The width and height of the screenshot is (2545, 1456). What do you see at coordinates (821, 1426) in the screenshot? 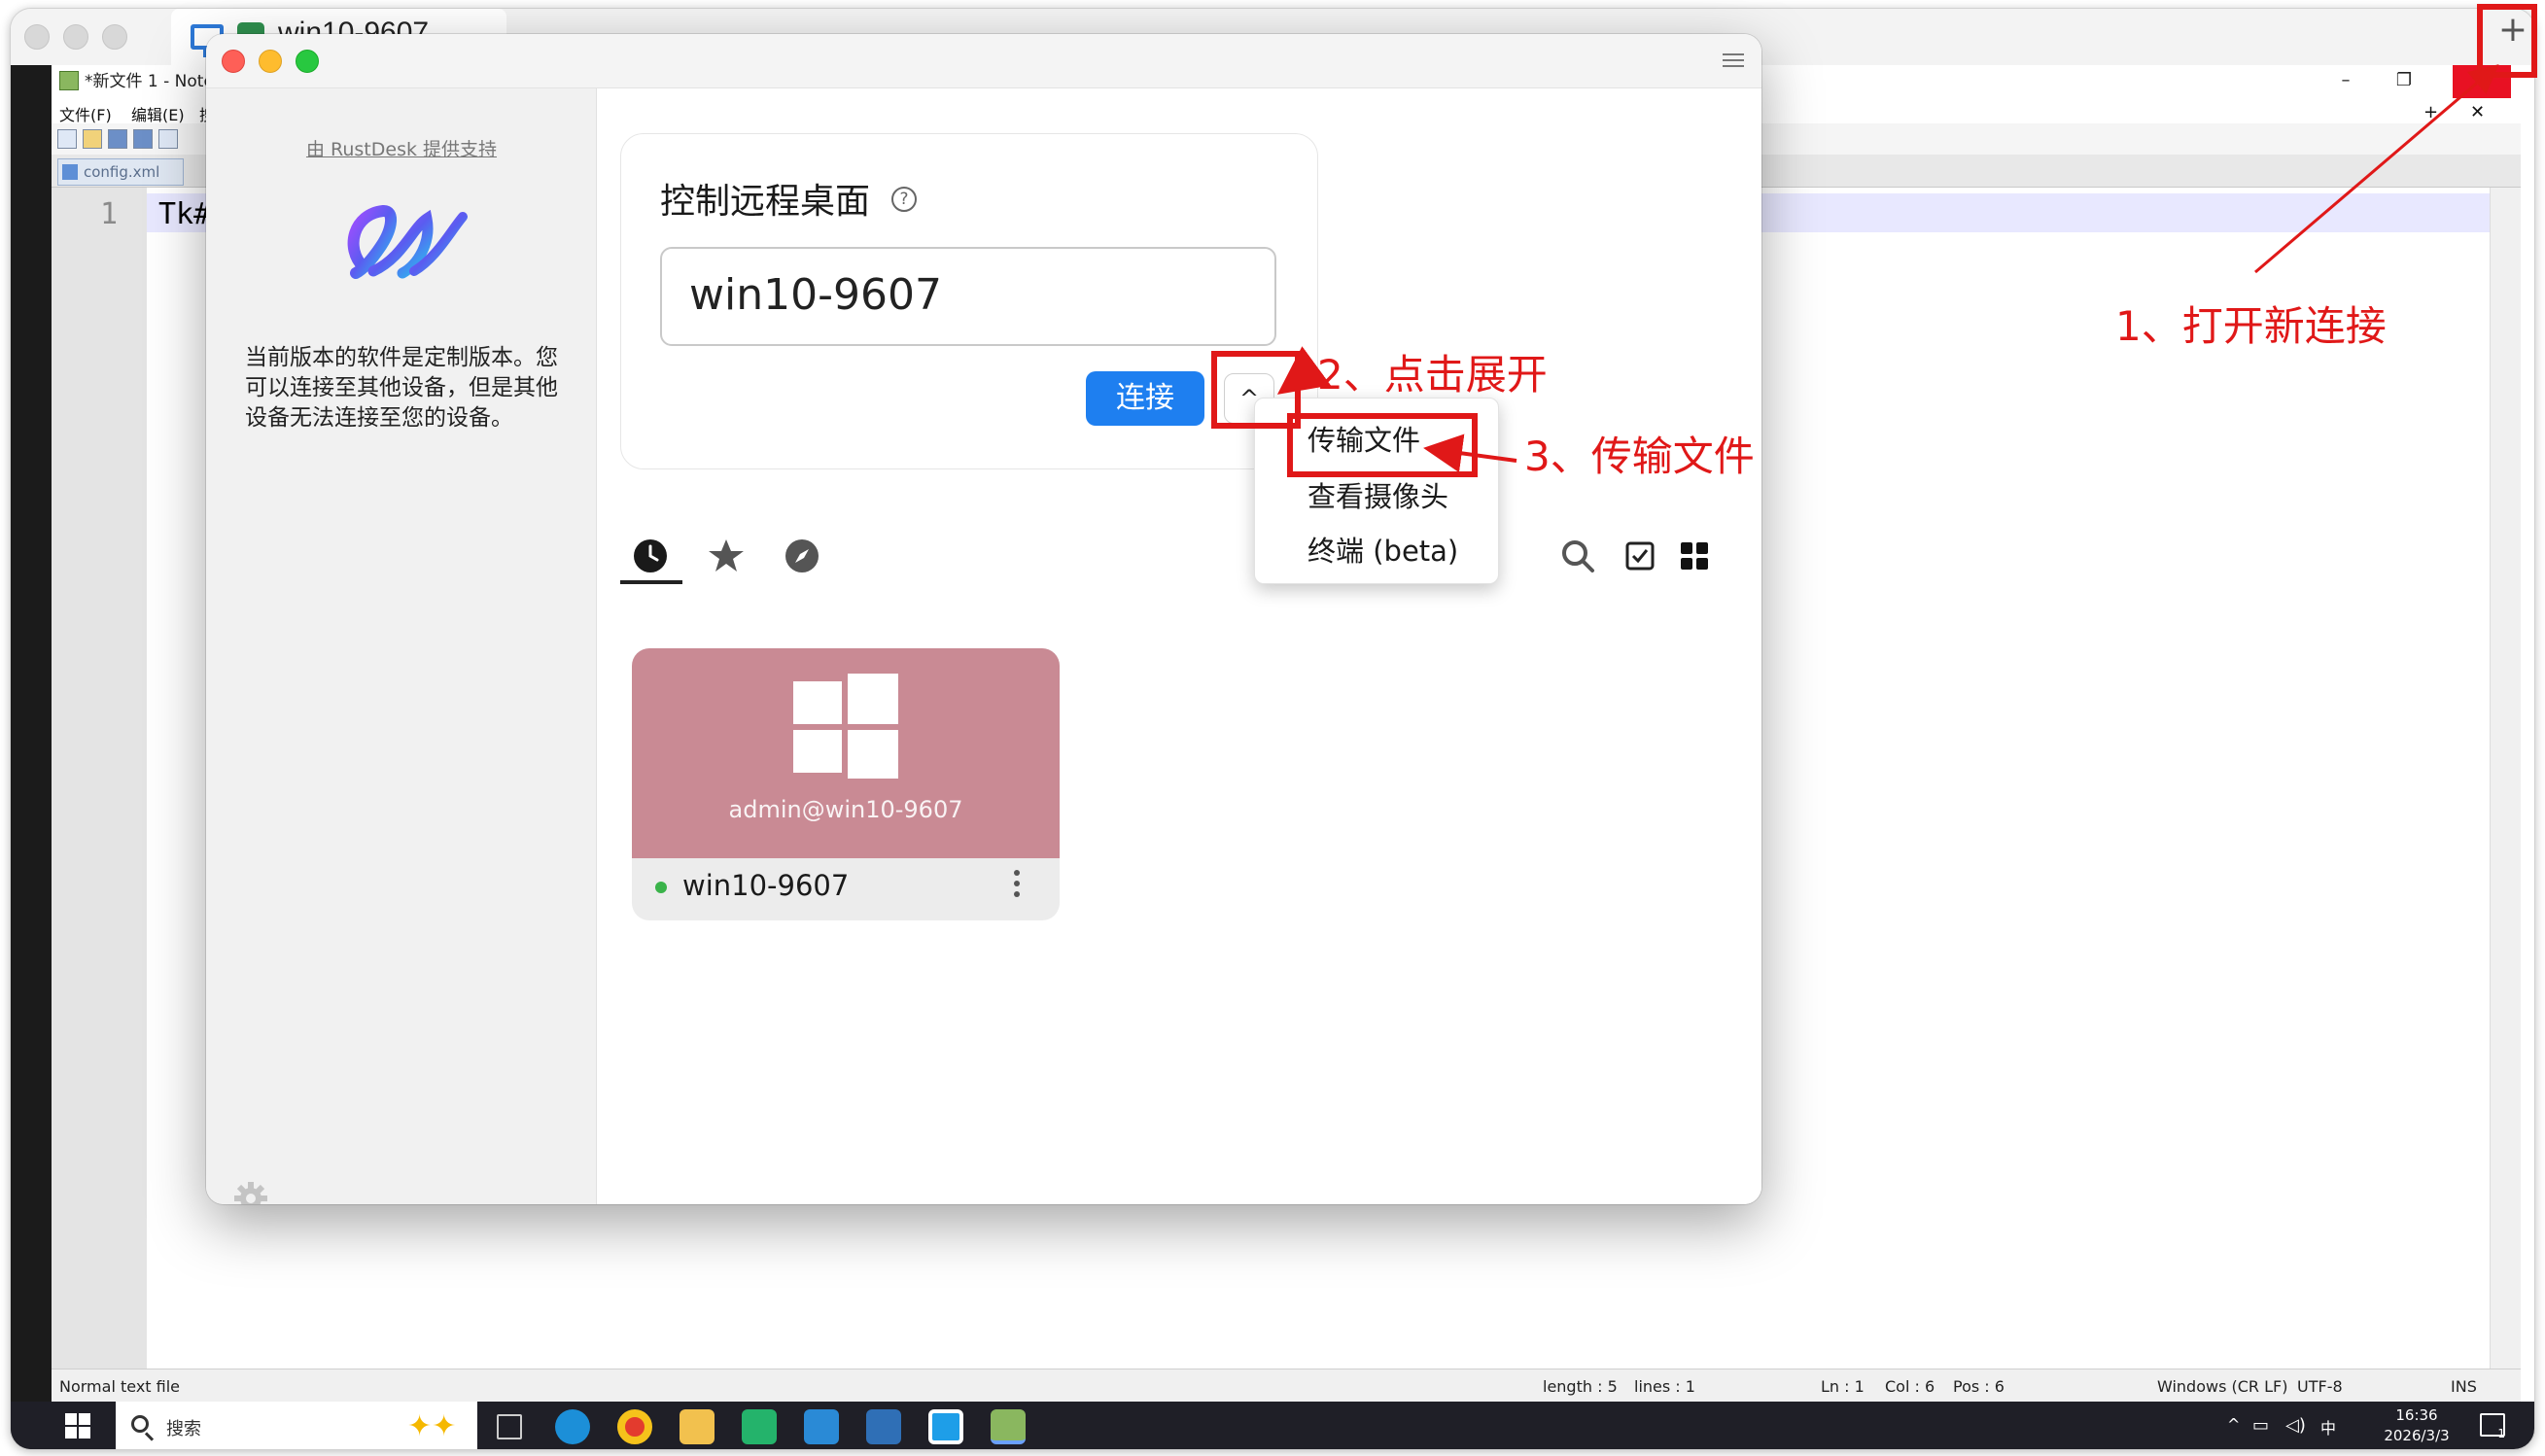
I see `vscode-icon` at bounding box center [821, 1426].